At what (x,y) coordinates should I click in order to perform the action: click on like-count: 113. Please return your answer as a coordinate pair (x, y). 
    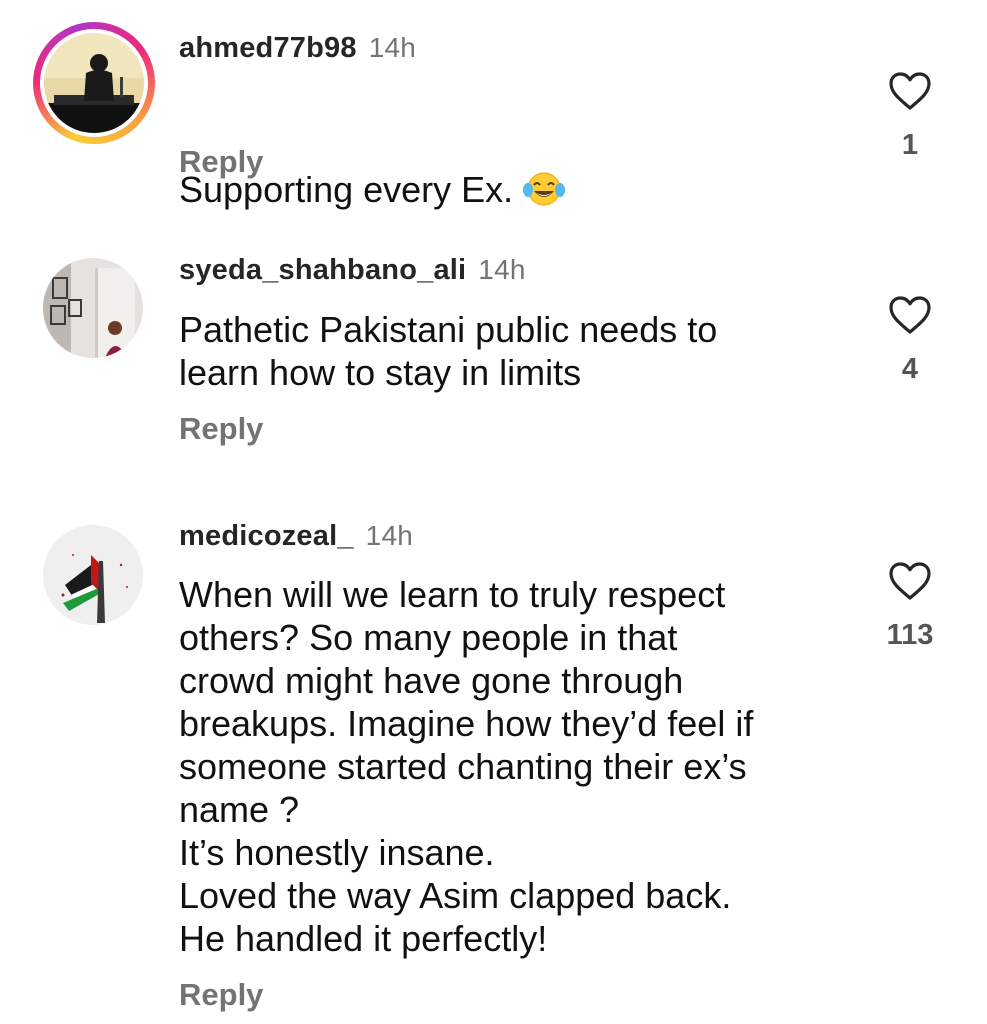
    Looking at the image, I should click on (910, 635).